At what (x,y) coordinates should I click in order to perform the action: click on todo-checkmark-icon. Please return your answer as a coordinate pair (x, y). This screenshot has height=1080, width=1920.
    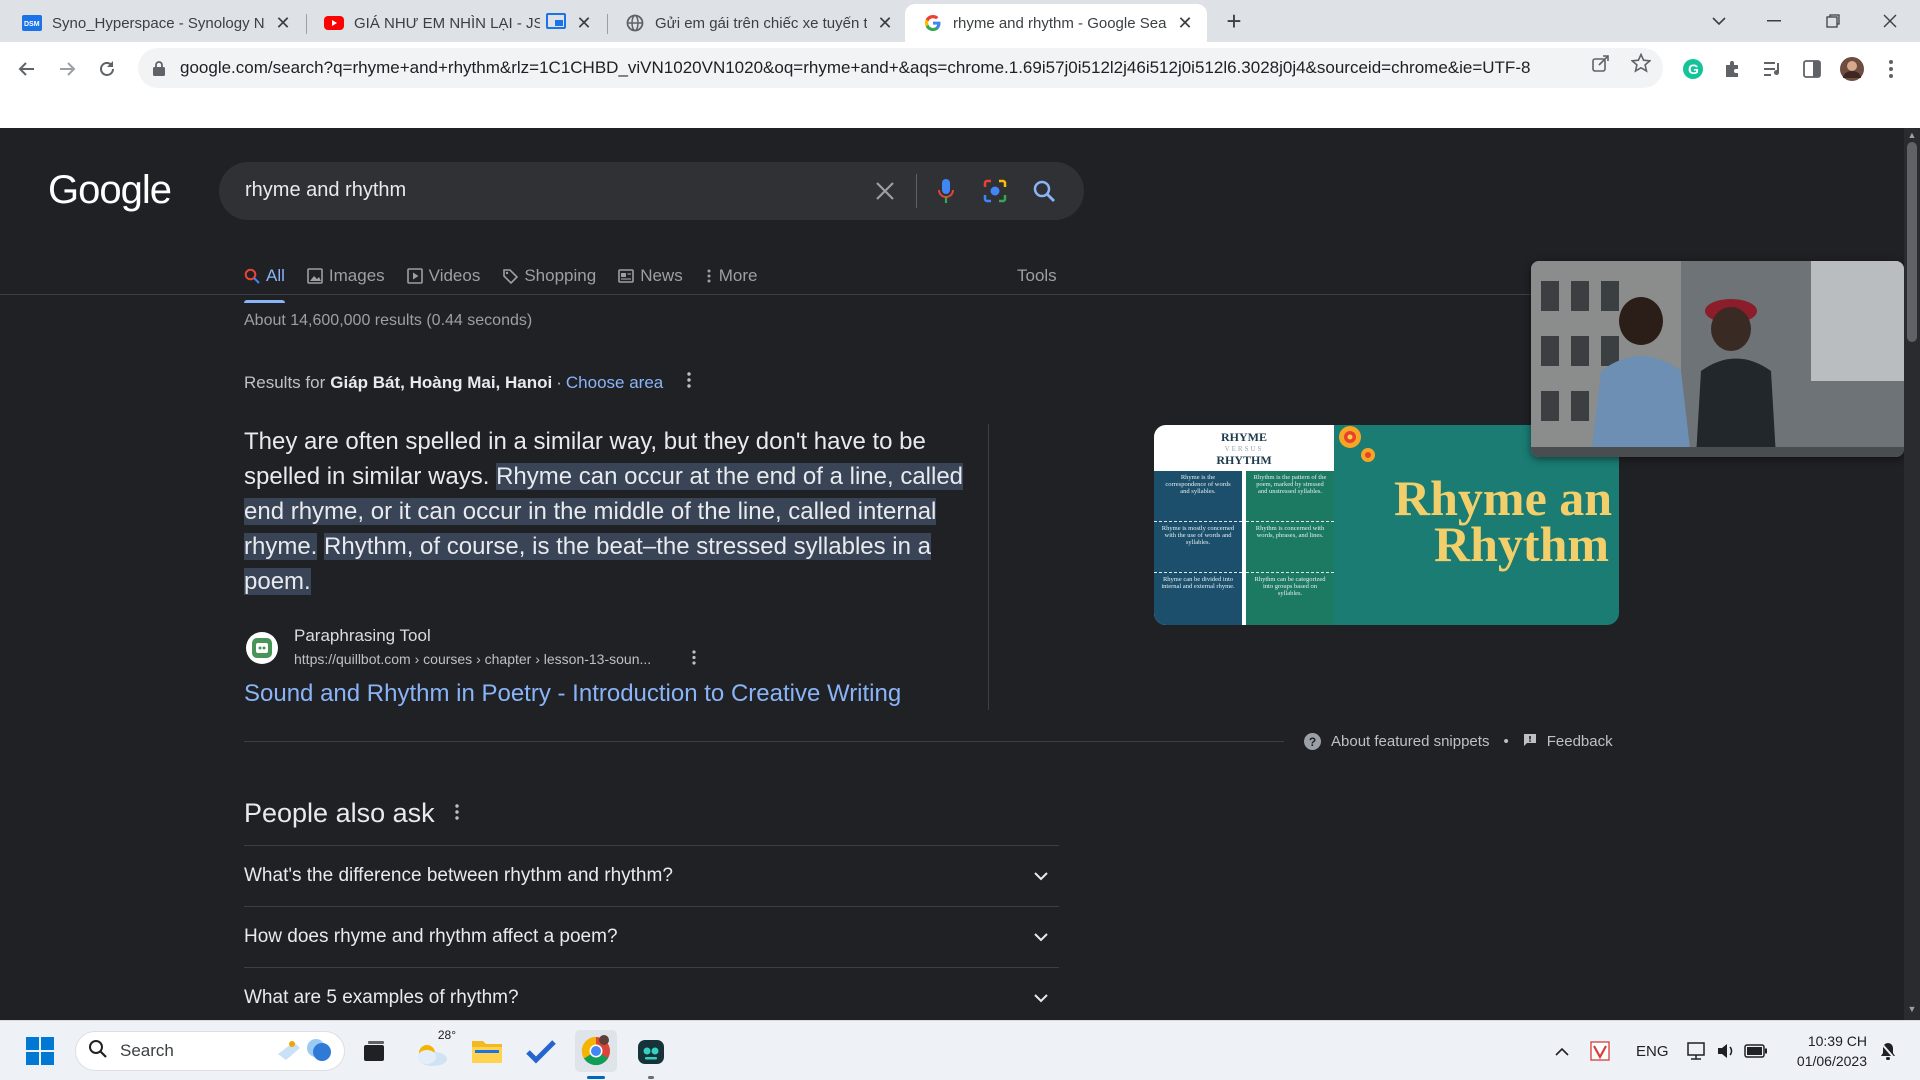
    Looking at the image, I should click on (541, 1051).